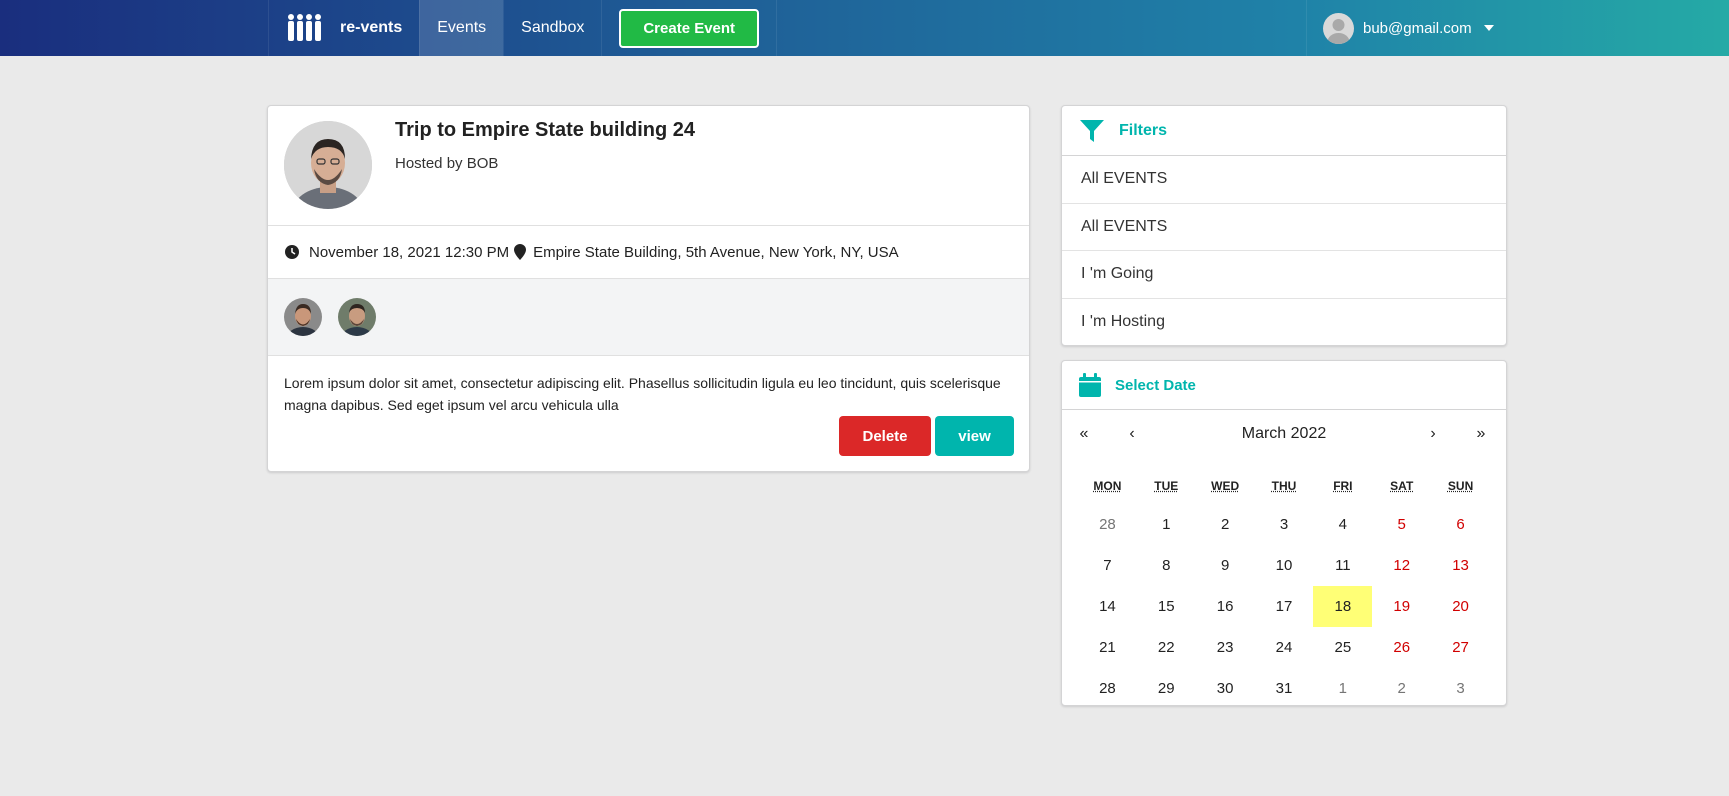 The width and height of the screenshot is (1729, 796). I want to click on weekday-label: WED, so click(1225, 486).